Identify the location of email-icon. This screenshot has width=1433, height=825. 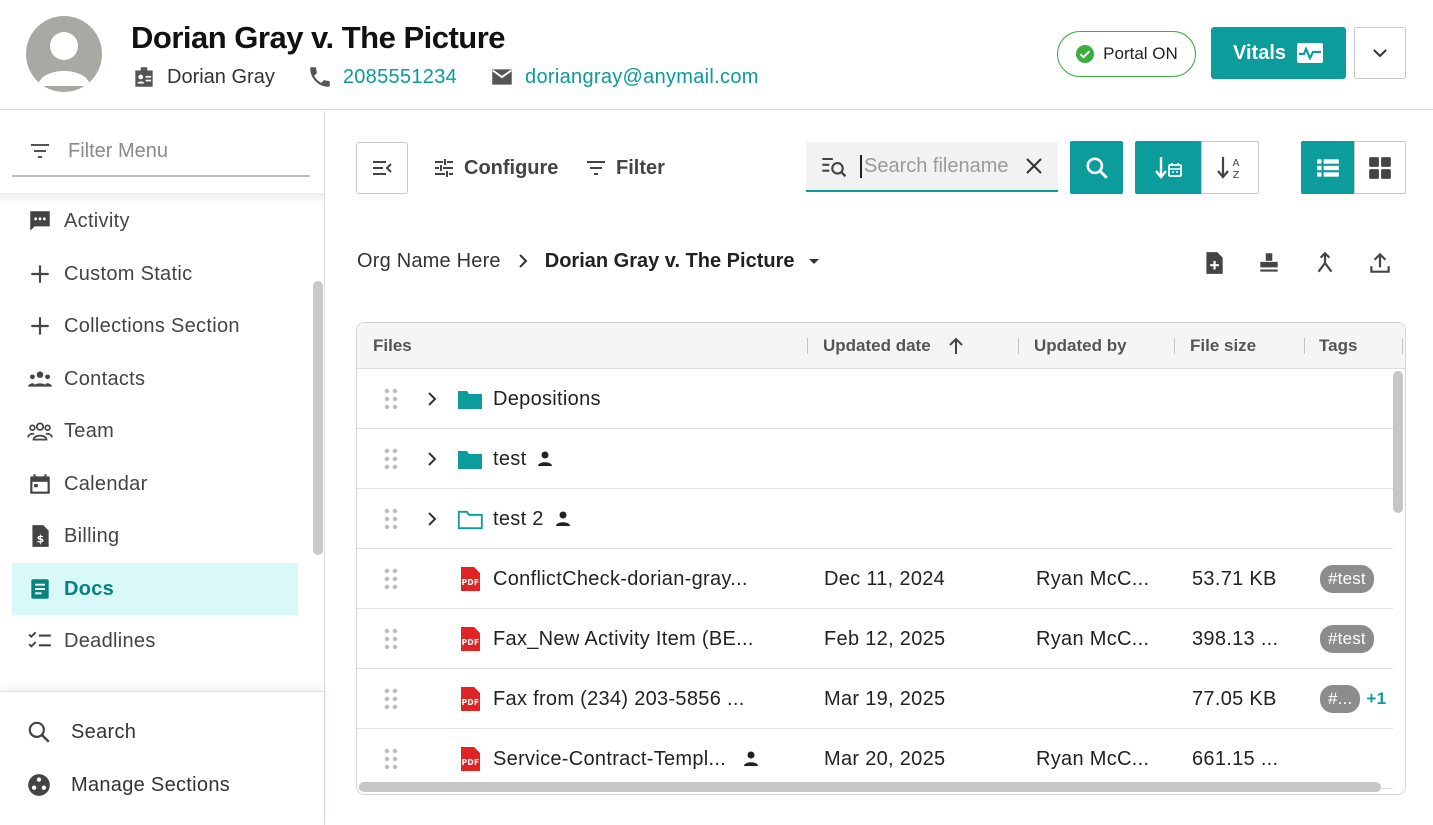
(502, 77).